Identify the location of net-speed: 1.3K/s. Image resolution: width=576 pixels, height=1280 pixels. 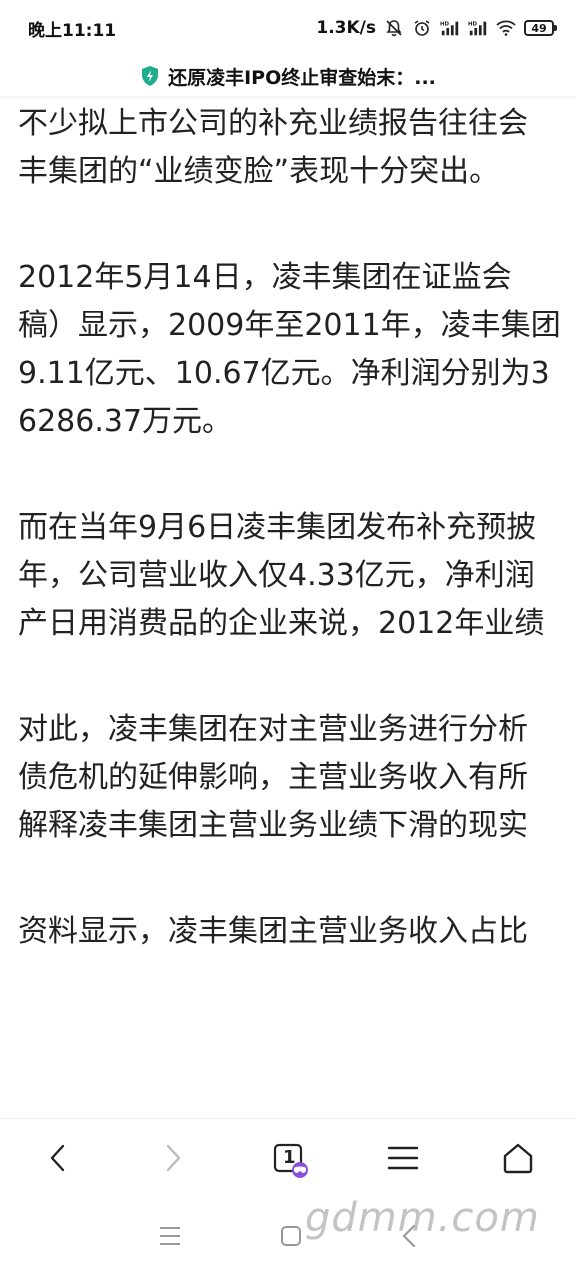
(346, 28).